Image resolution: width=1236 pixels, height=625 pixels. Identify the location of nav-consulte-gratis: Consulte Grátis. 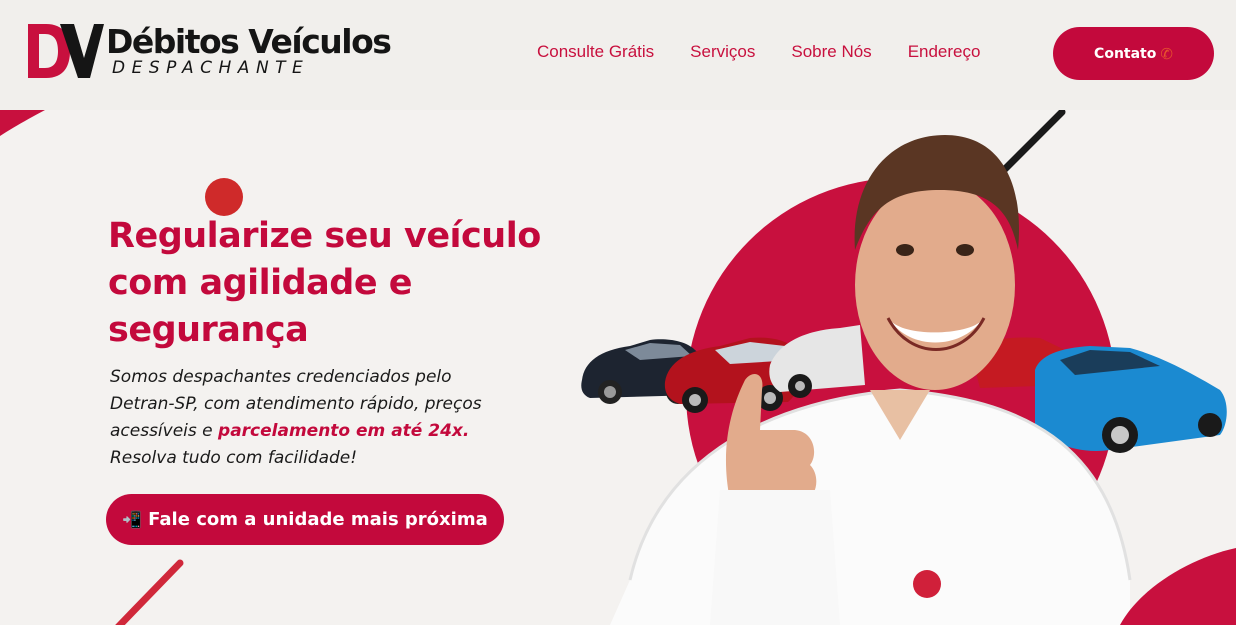
(595, 52).